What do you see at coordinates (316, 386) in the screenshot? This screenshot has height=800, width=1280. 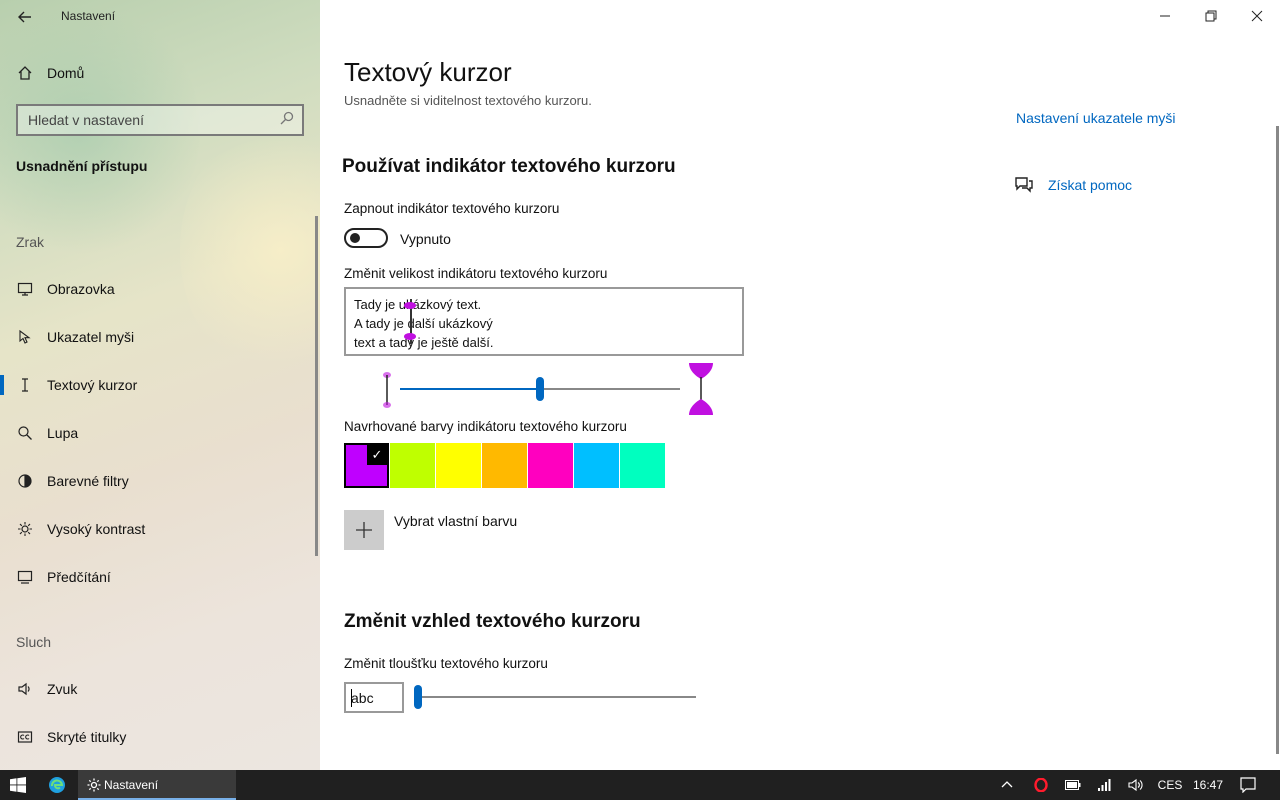 I see `sidebar-scrollbar` at bounding box center [316, 386].